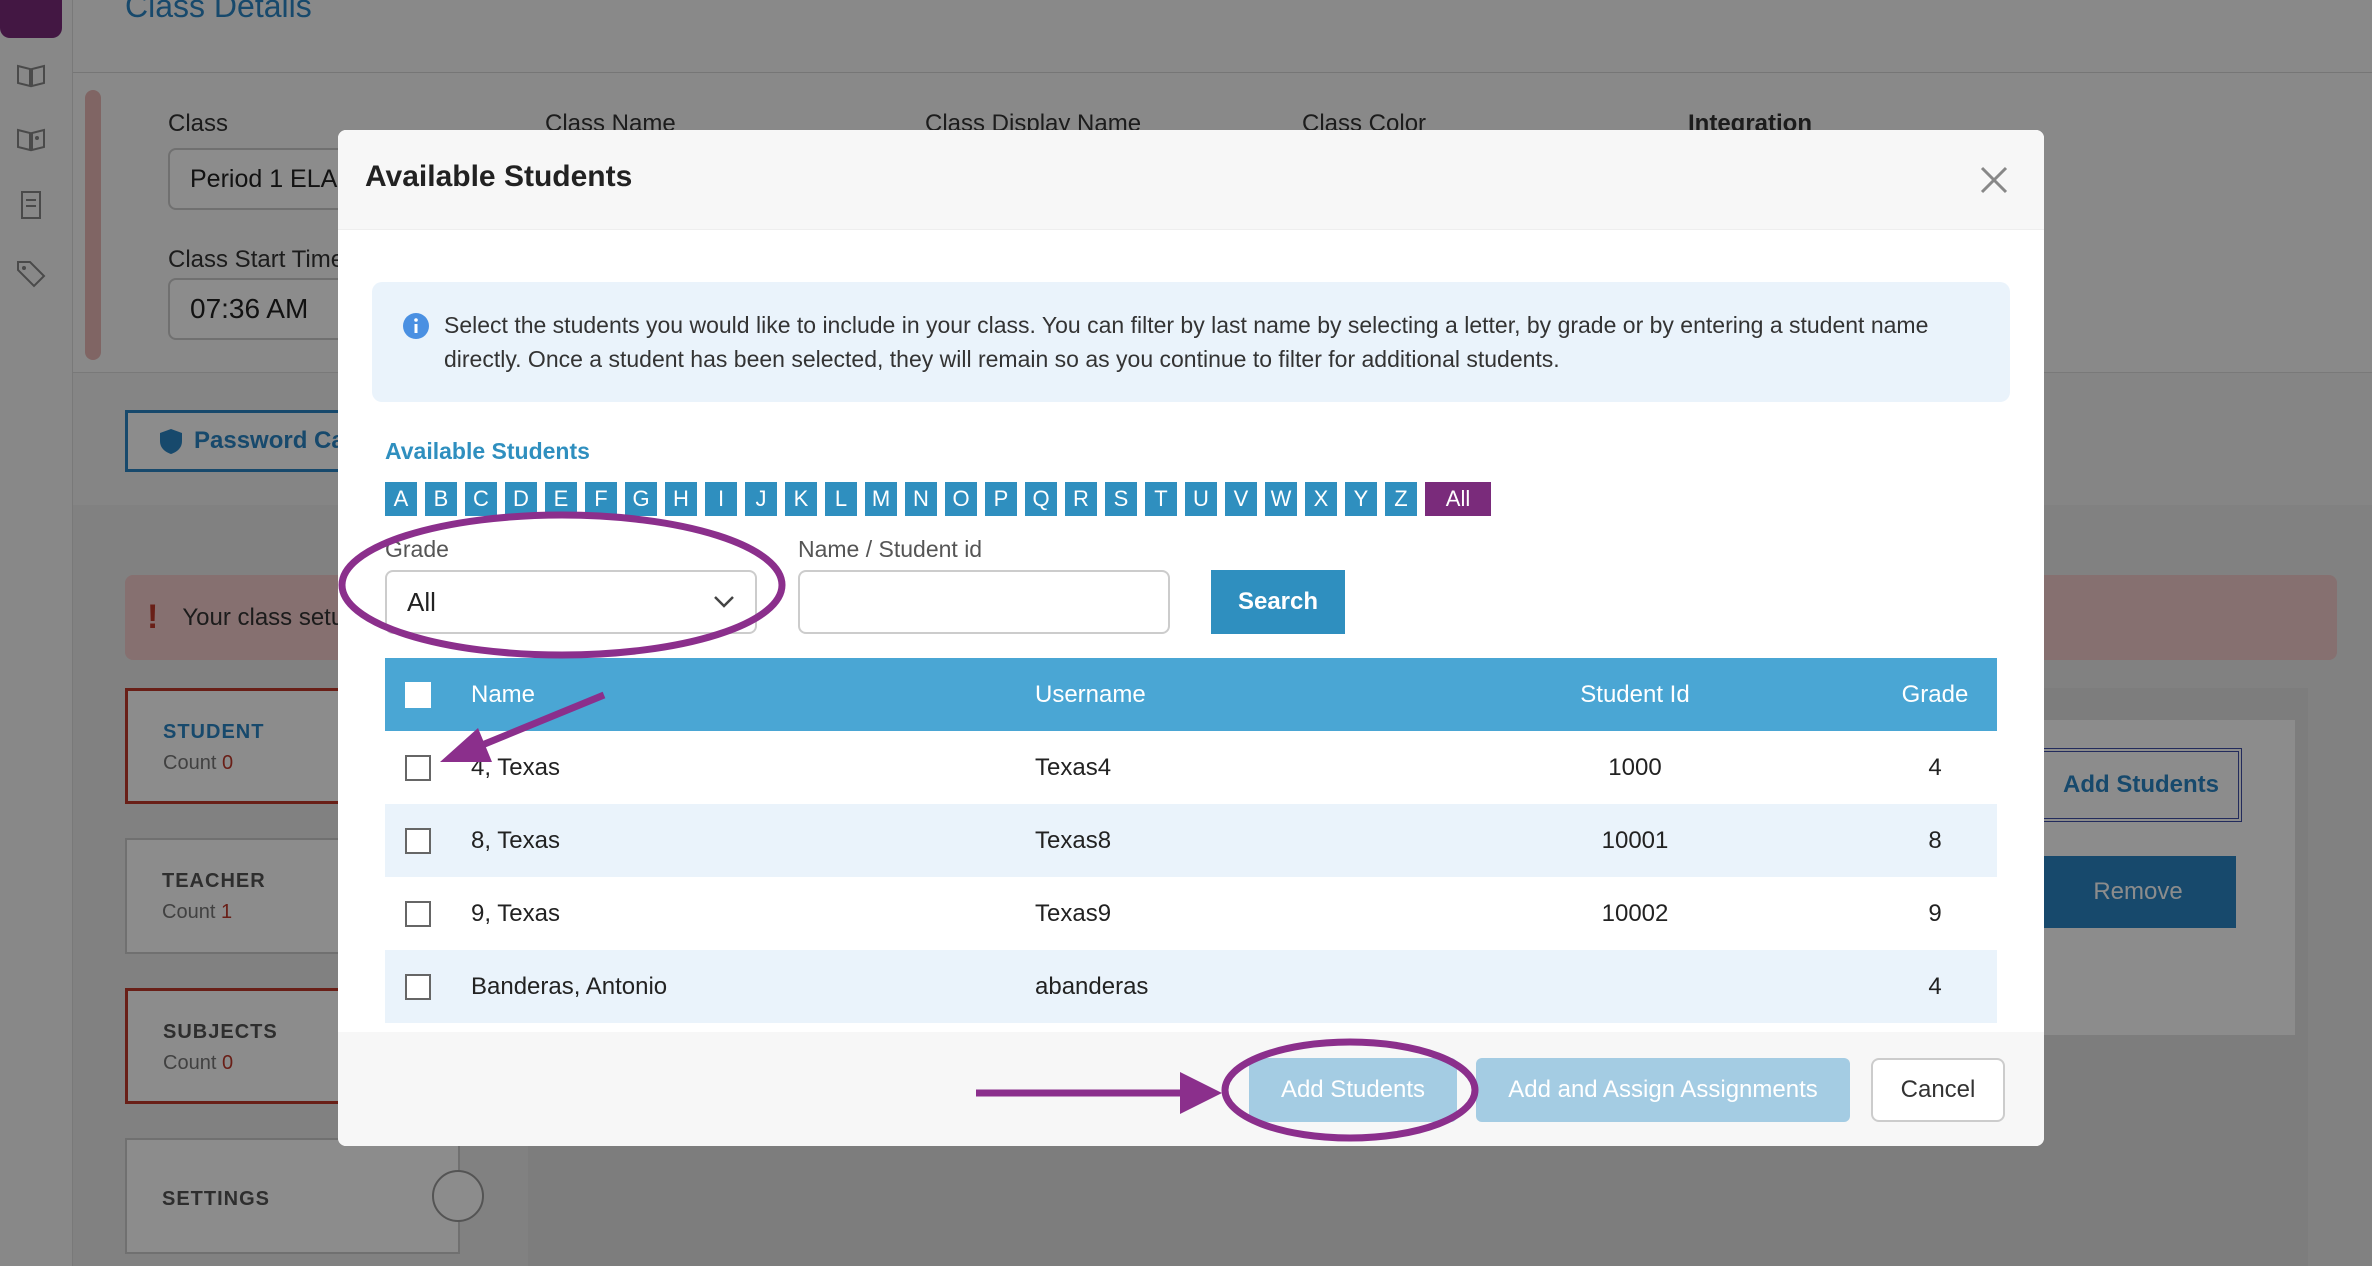 This screenshot has height=1266, width=2372. What do you see at coordinates (515, 840) in the screenshot?
I see `cell-name: 8, Texas` at bounding box center [515, 840].